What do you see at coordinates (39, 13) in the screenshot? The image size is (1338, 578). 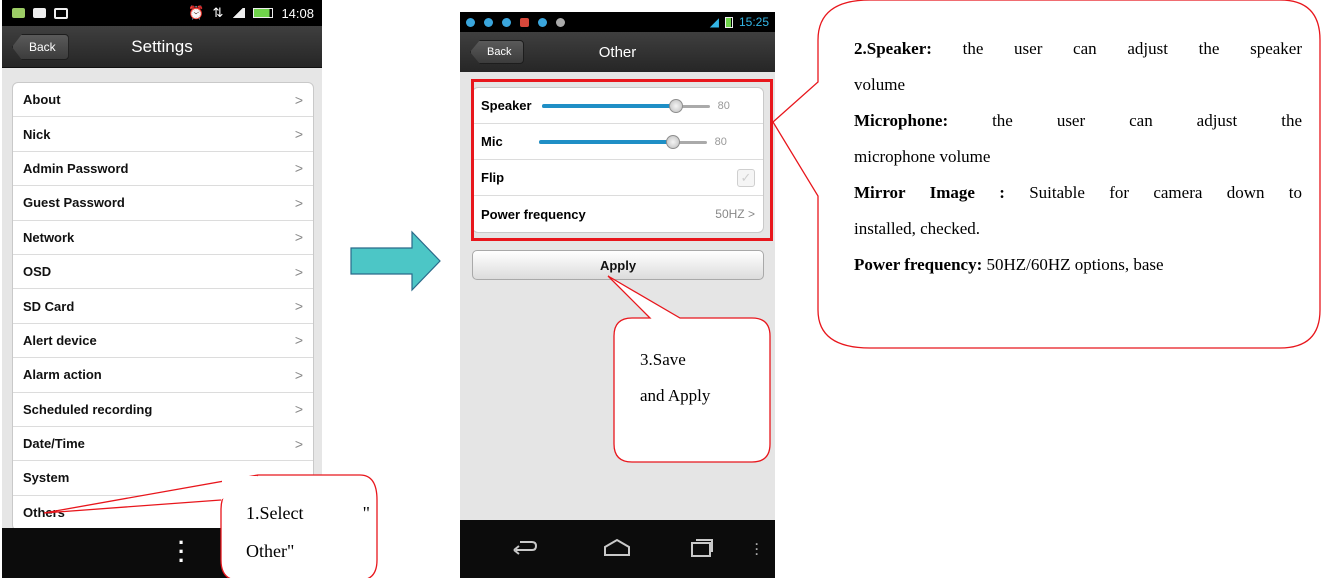 I see `gallery-icon` at bounding box center [39, 13].